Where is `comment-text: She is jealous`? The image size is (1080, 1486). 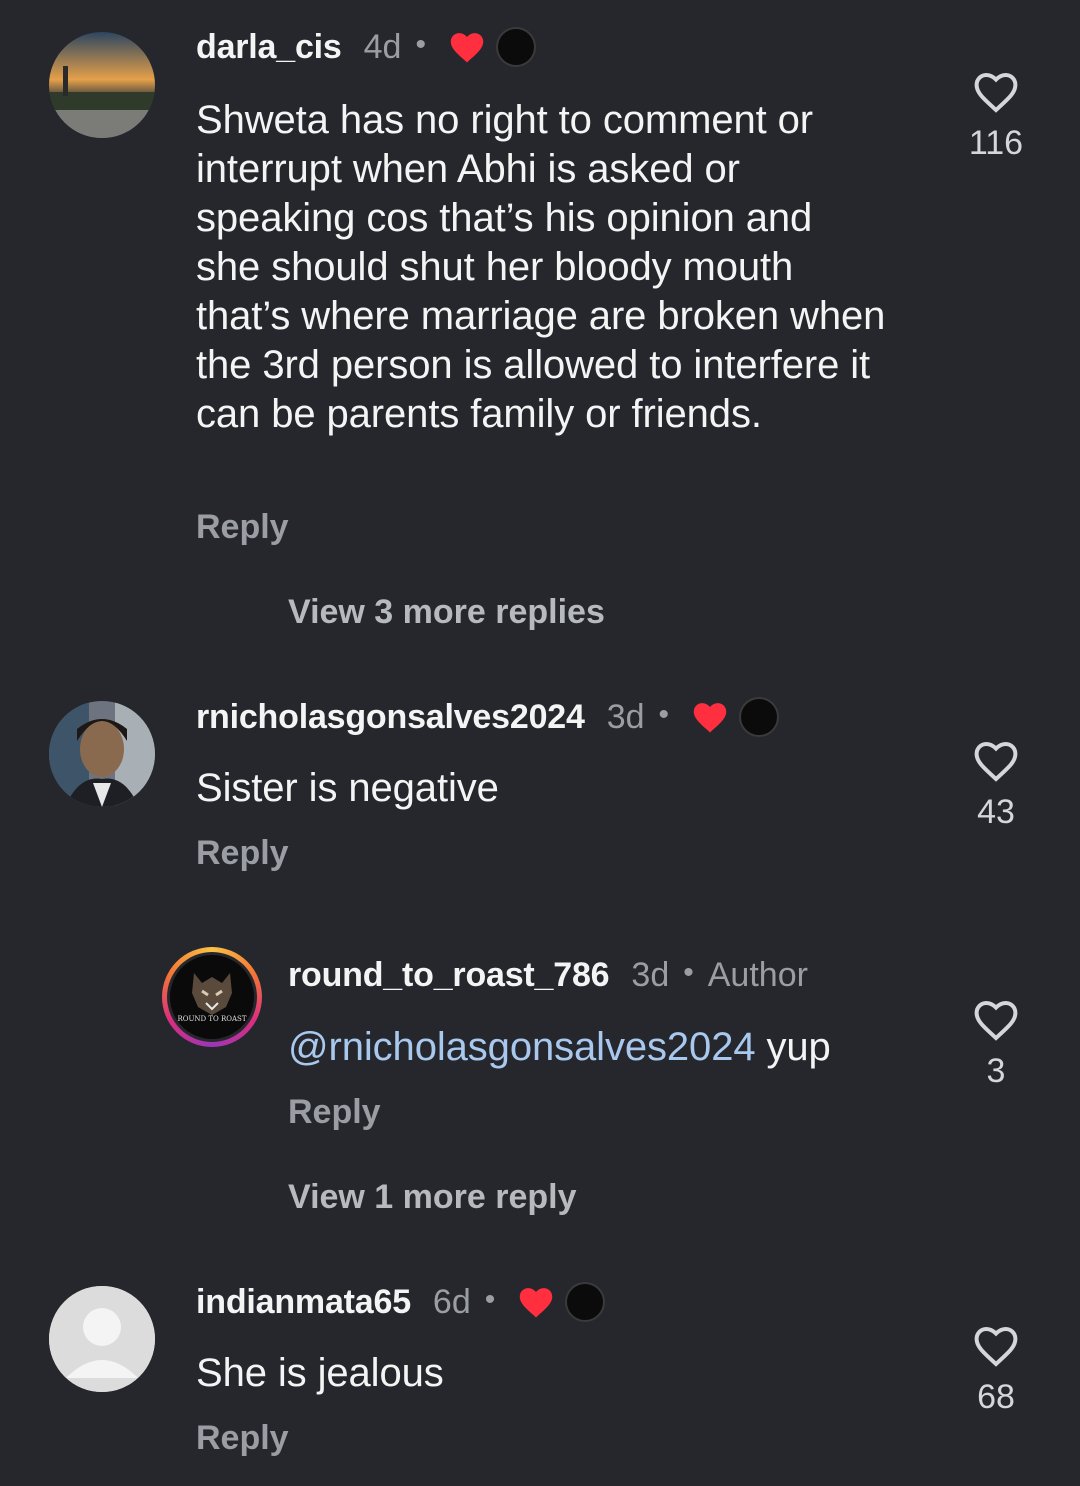
comment-text: She is jealous is located at coordinates (320, 1373).